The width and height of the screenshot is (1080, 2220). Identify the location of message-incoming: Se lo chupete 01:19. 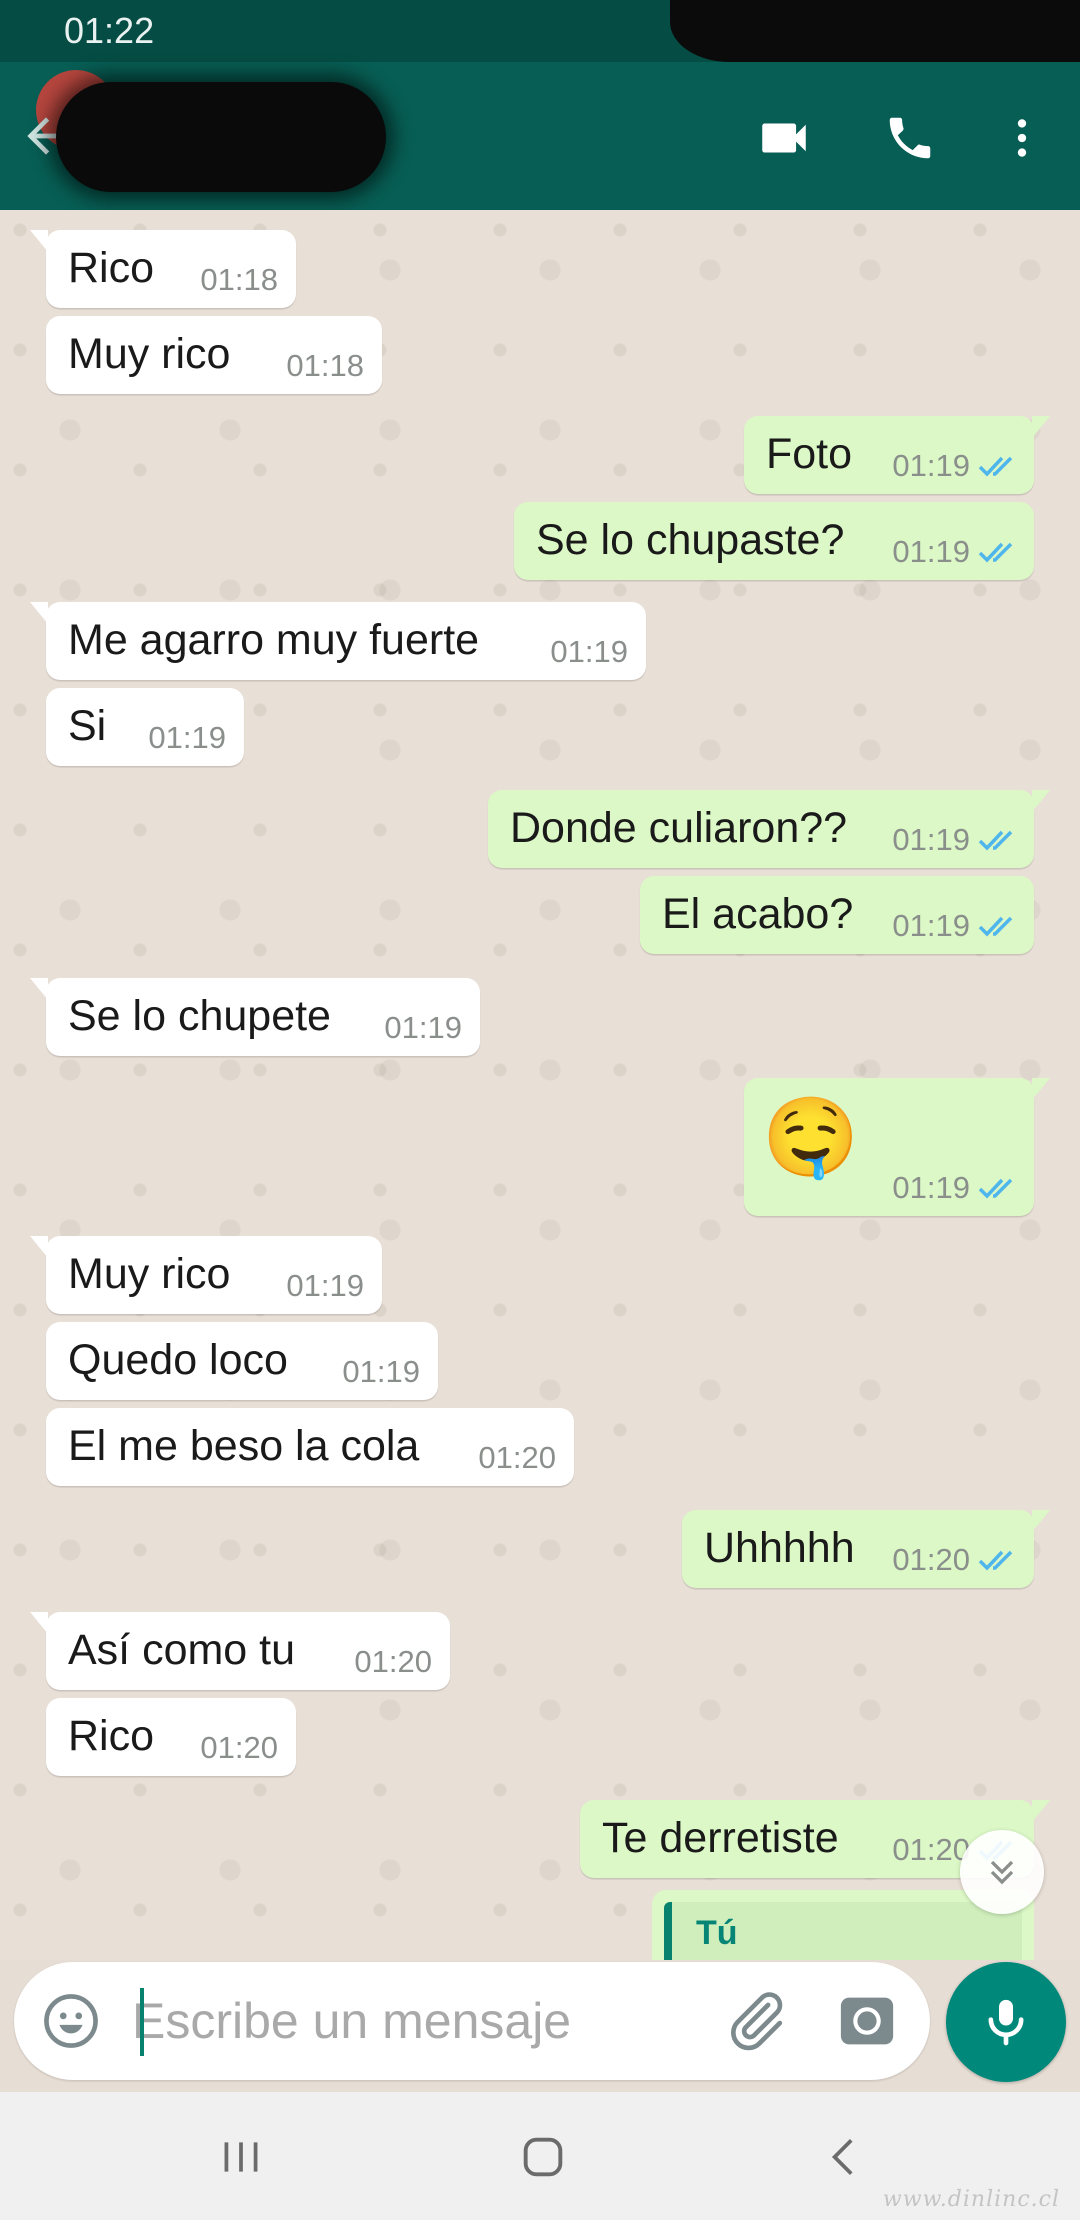
(255, 1017).